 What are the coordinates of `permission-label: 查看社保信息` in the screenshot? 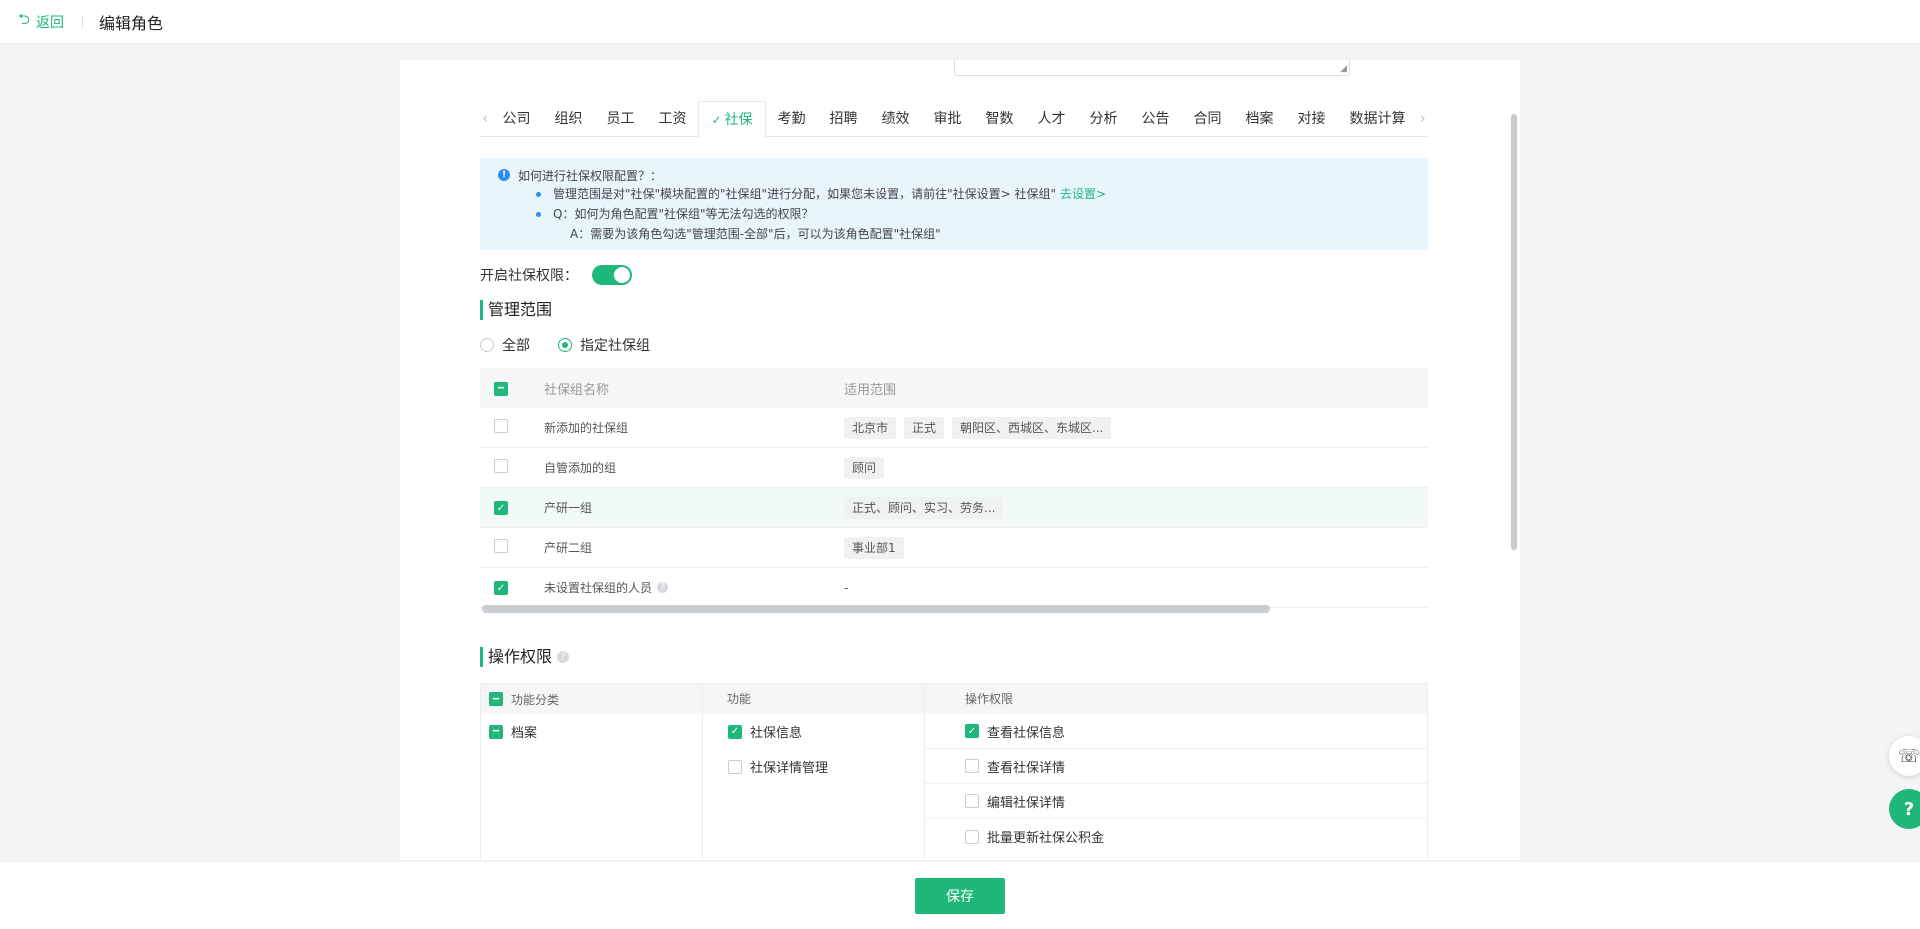 It's located at (1026, 733).